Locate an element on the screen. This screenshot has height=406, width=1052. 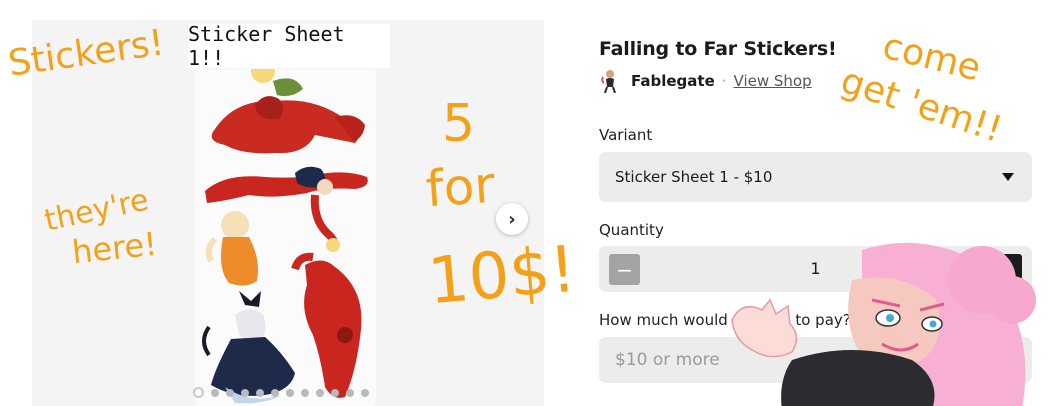
pay-amount-input is located at coordinates (815, 360).